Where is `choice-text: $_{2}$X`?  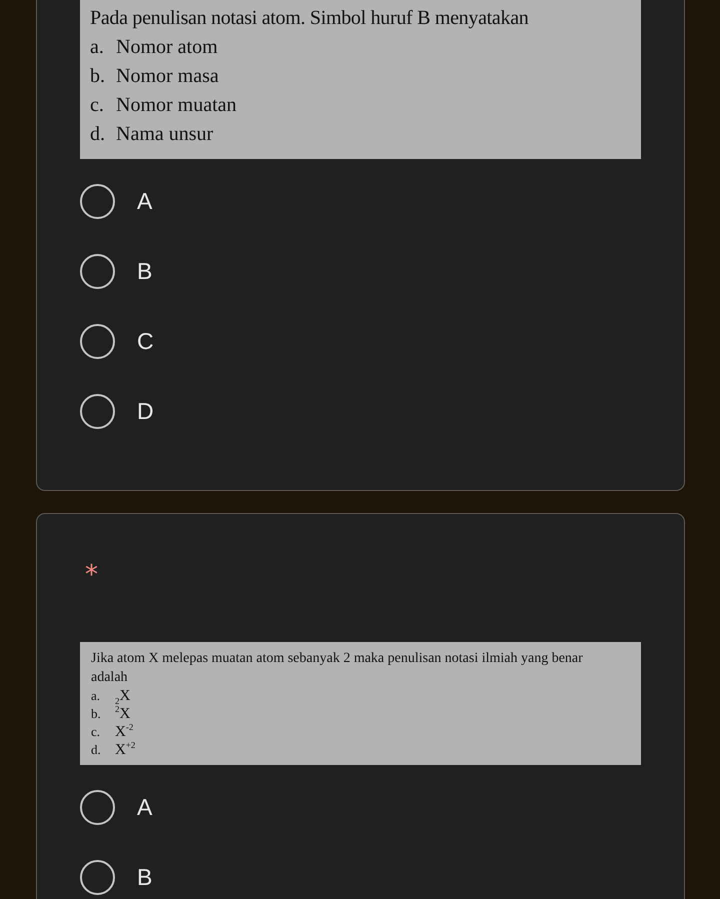 choice-text: $_{2}$X is located at coordinates (122, 696).